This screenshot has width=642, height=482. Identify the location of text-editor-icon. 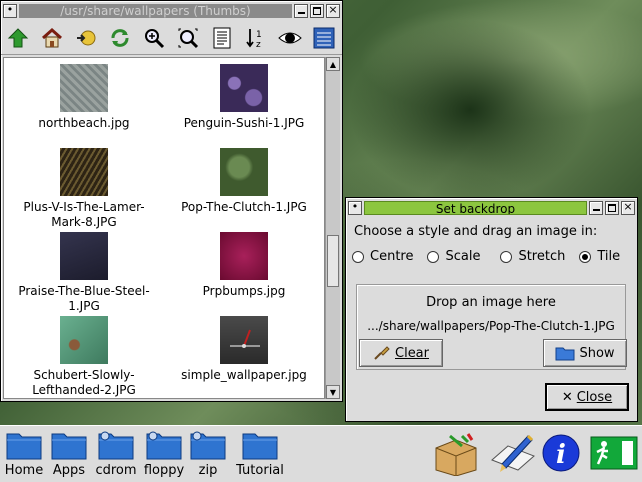
(513, 455).